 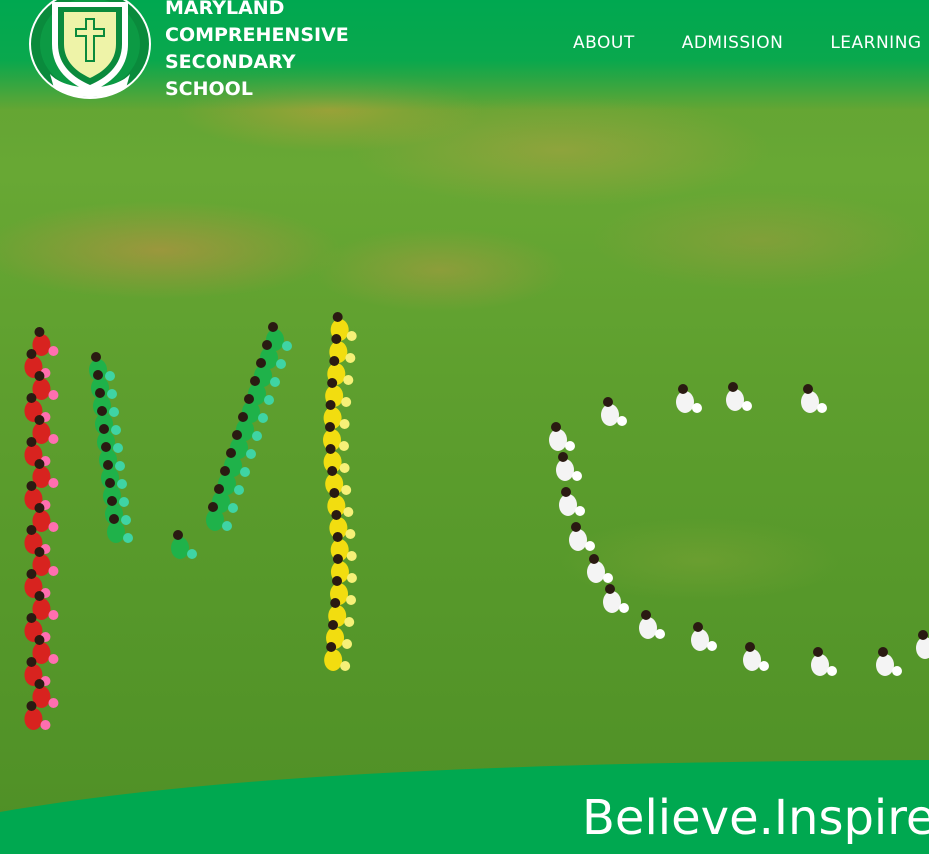 I want to click on school-name-line-4: SCHOOL, so click(x=209, y=89).